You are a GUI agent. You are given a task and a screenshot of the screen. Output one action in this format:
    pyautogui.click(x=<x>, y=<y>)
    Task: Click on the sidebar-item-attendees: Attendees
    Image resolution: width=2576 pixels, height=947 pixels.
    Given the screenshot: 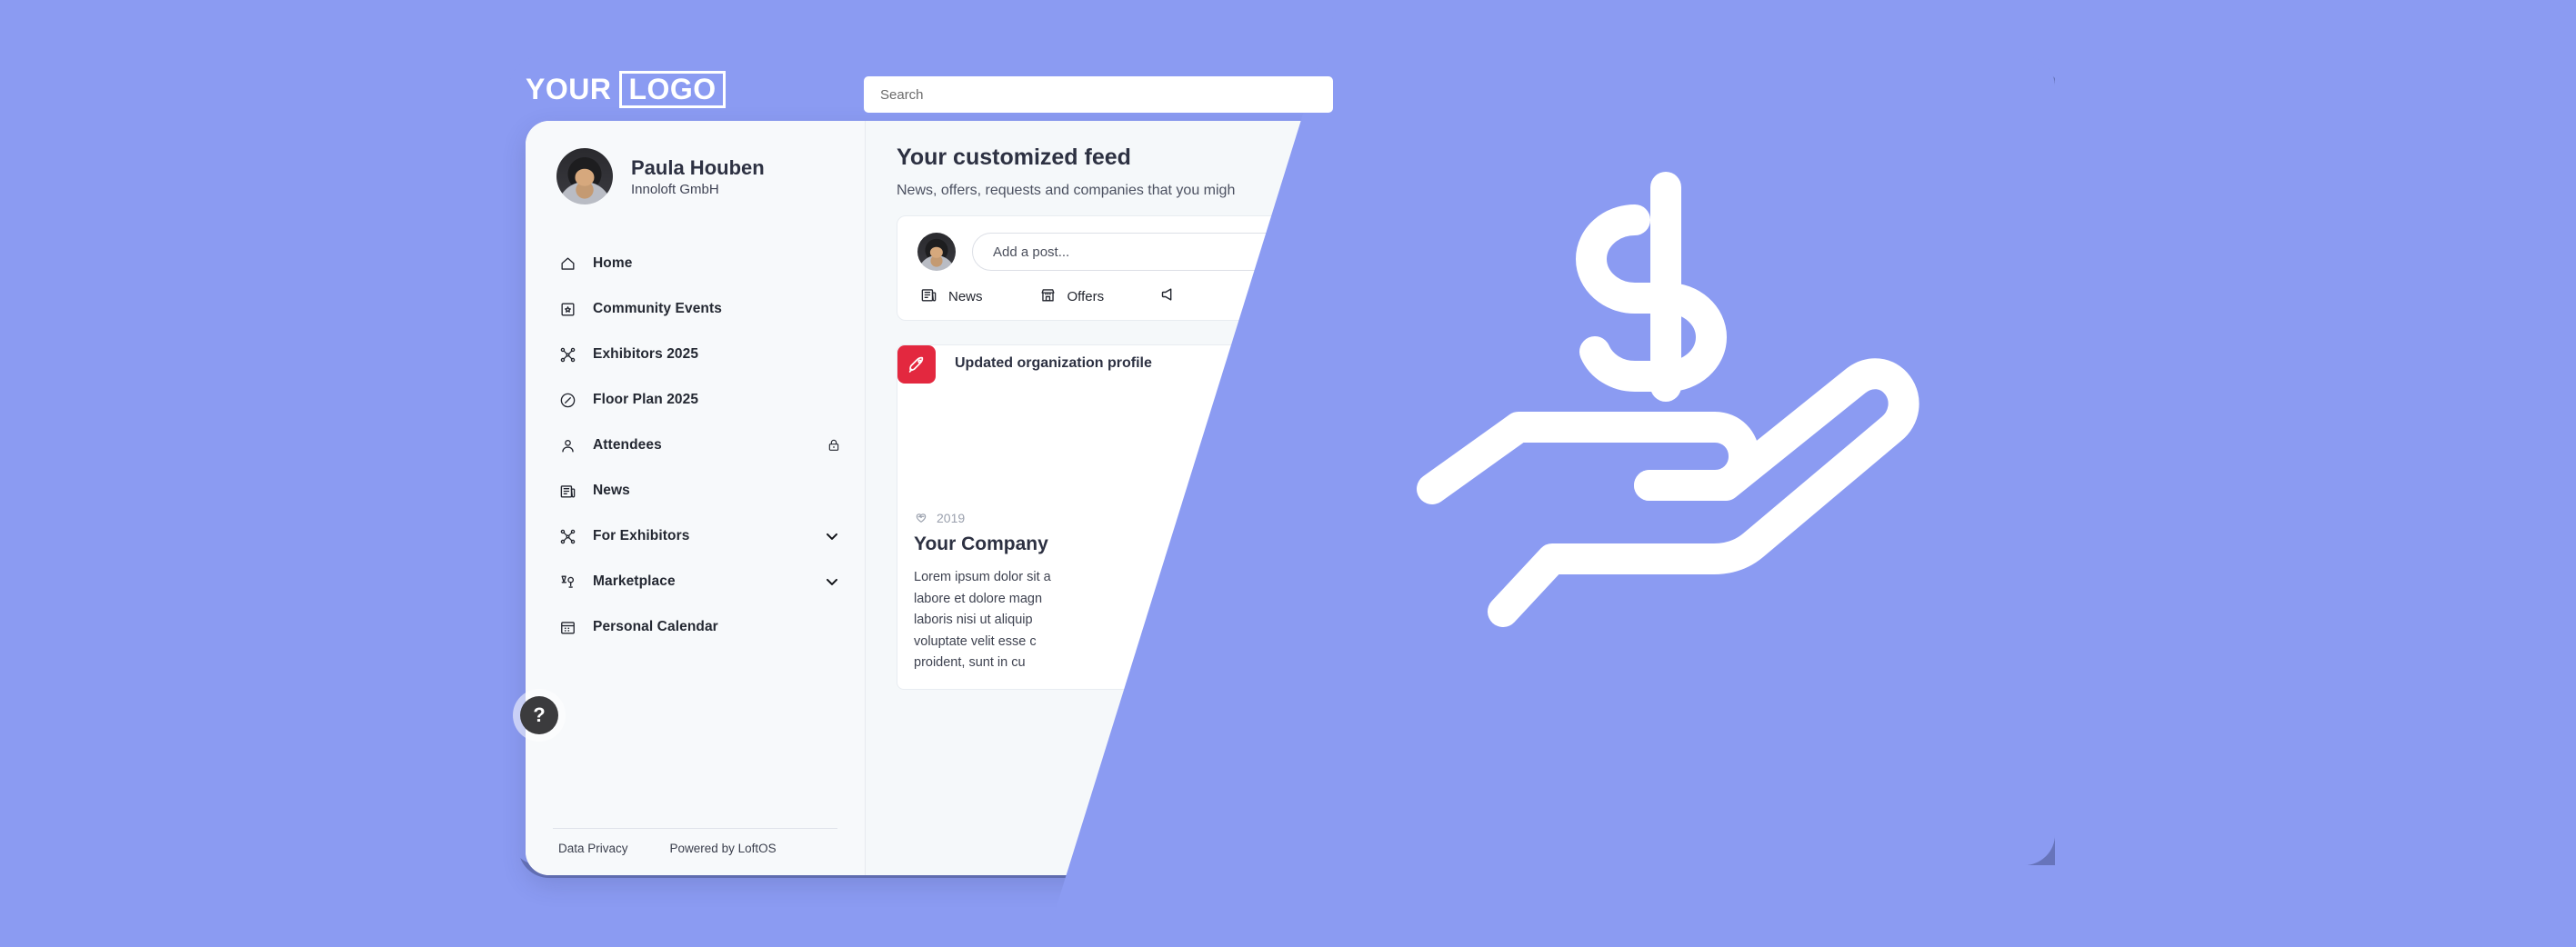 What is the action you would take?
    pyautogui.click(x=695, y=445)
    